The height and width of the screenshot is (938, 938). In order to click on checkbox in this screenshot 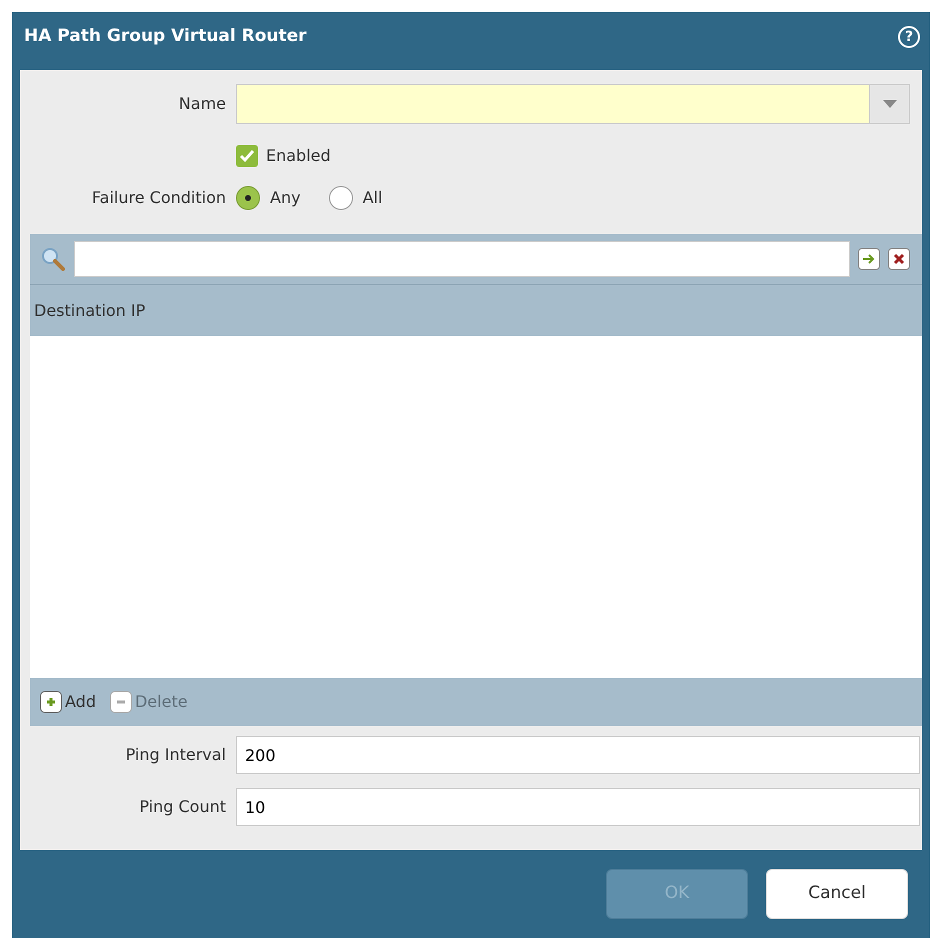, I will do `click(247, 156)`.